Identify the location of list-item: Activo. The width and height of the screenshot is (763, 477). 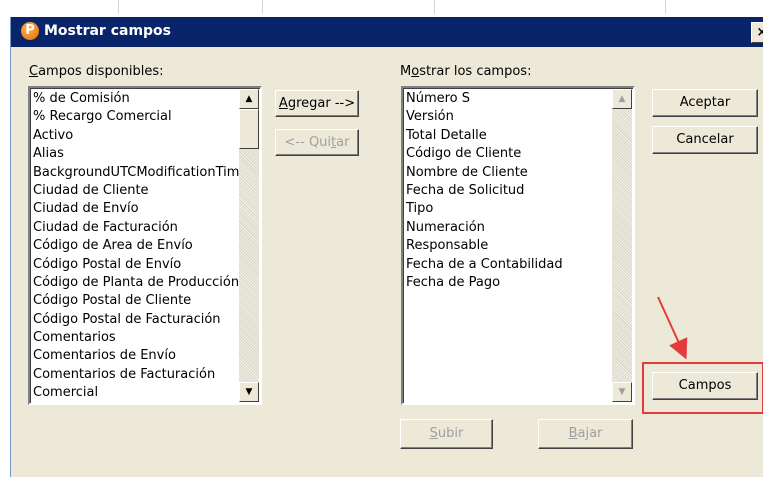
(140, 136).